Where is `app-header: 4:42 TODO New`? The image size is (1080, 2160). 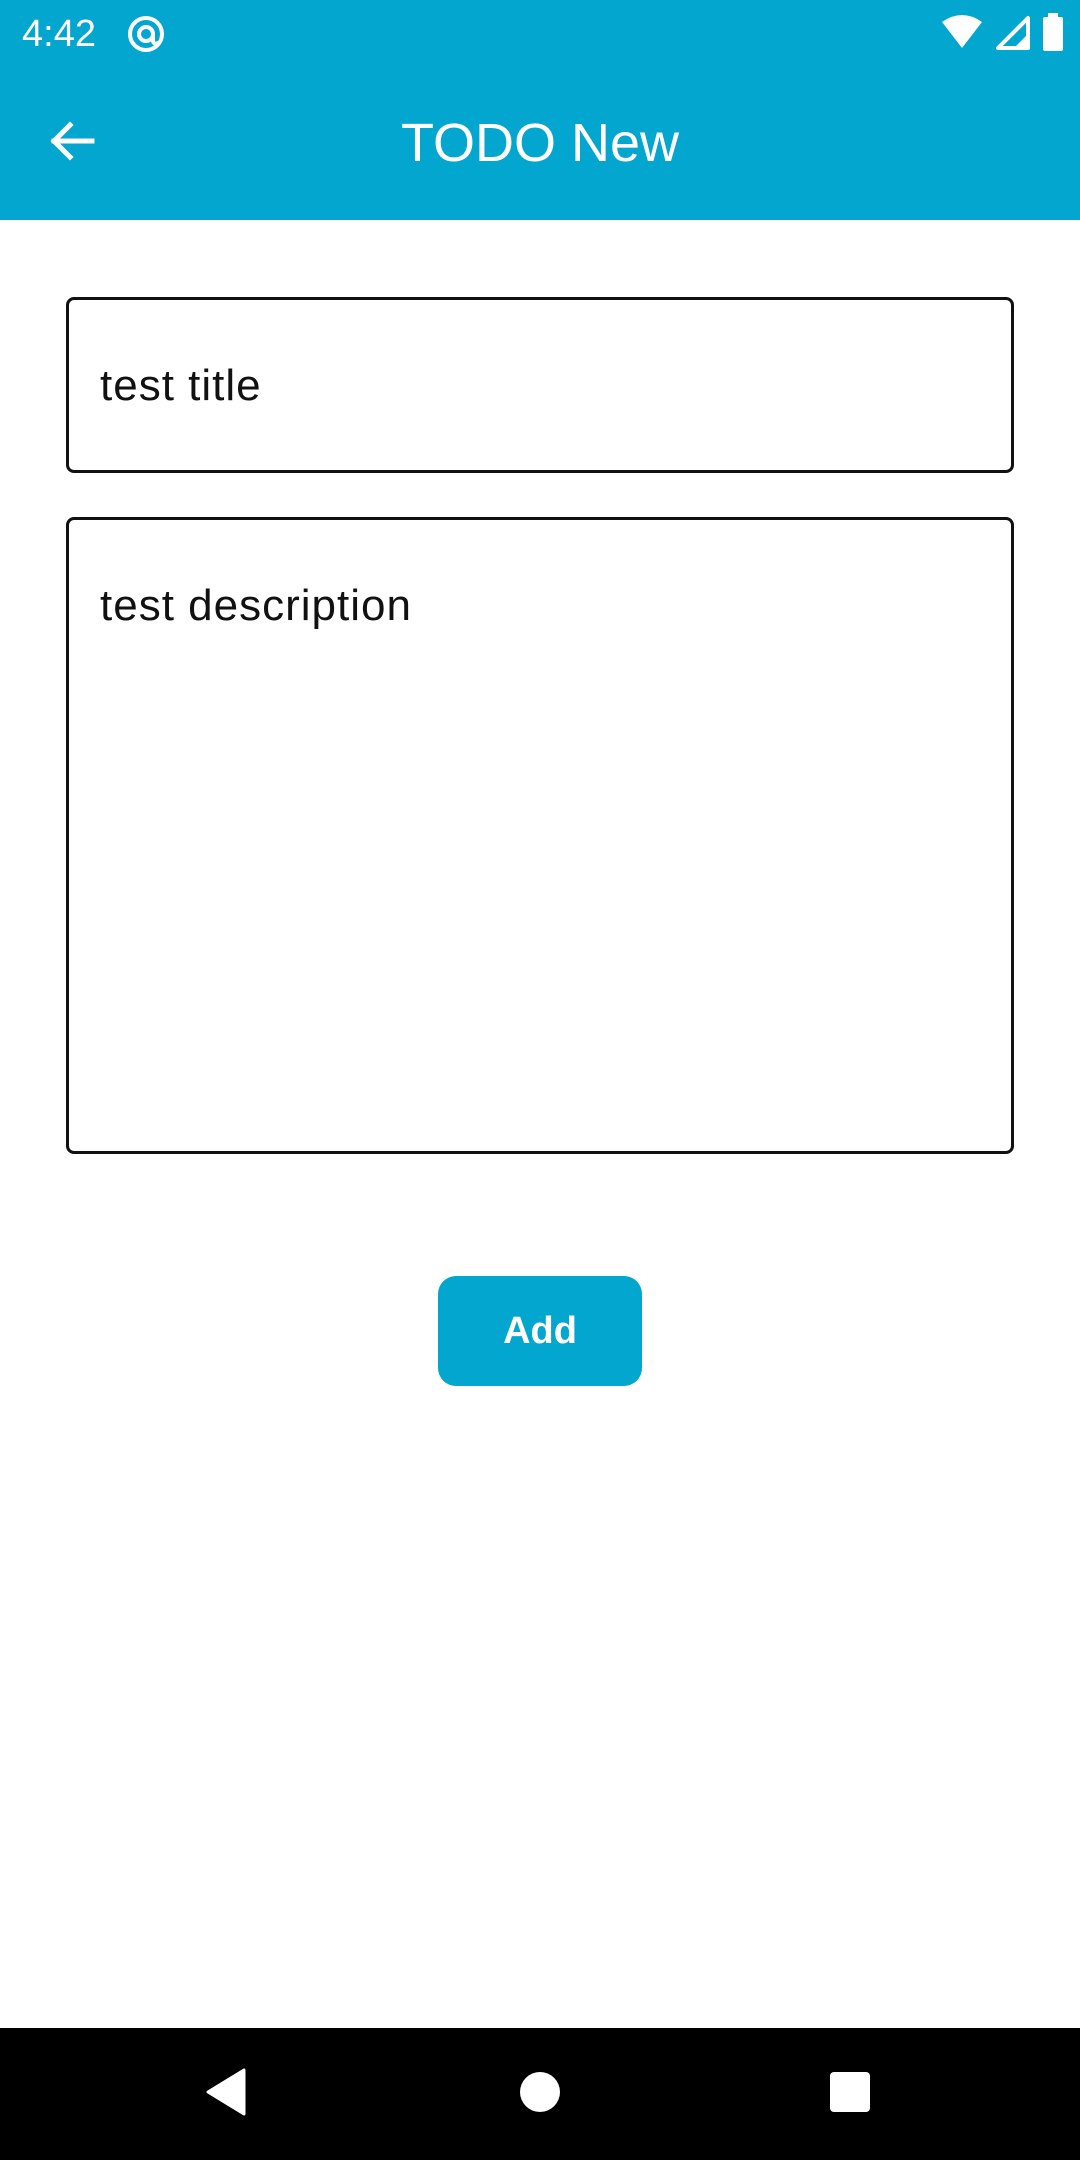 app-header: 4:42 TODO New is located at coordinates (540, 110).